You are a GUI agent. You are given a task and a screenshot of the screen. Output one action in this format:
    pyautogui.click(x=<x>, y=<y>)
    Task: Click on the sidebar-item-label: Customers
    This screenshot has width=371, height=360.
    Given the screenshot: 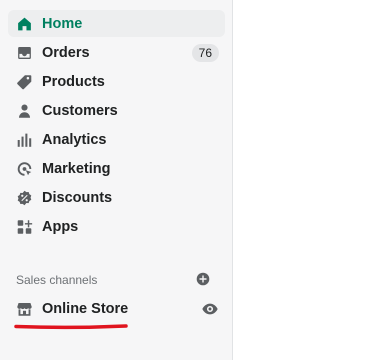 What is the action you would take?
    pyautogui.click(x=80, y=110)
    